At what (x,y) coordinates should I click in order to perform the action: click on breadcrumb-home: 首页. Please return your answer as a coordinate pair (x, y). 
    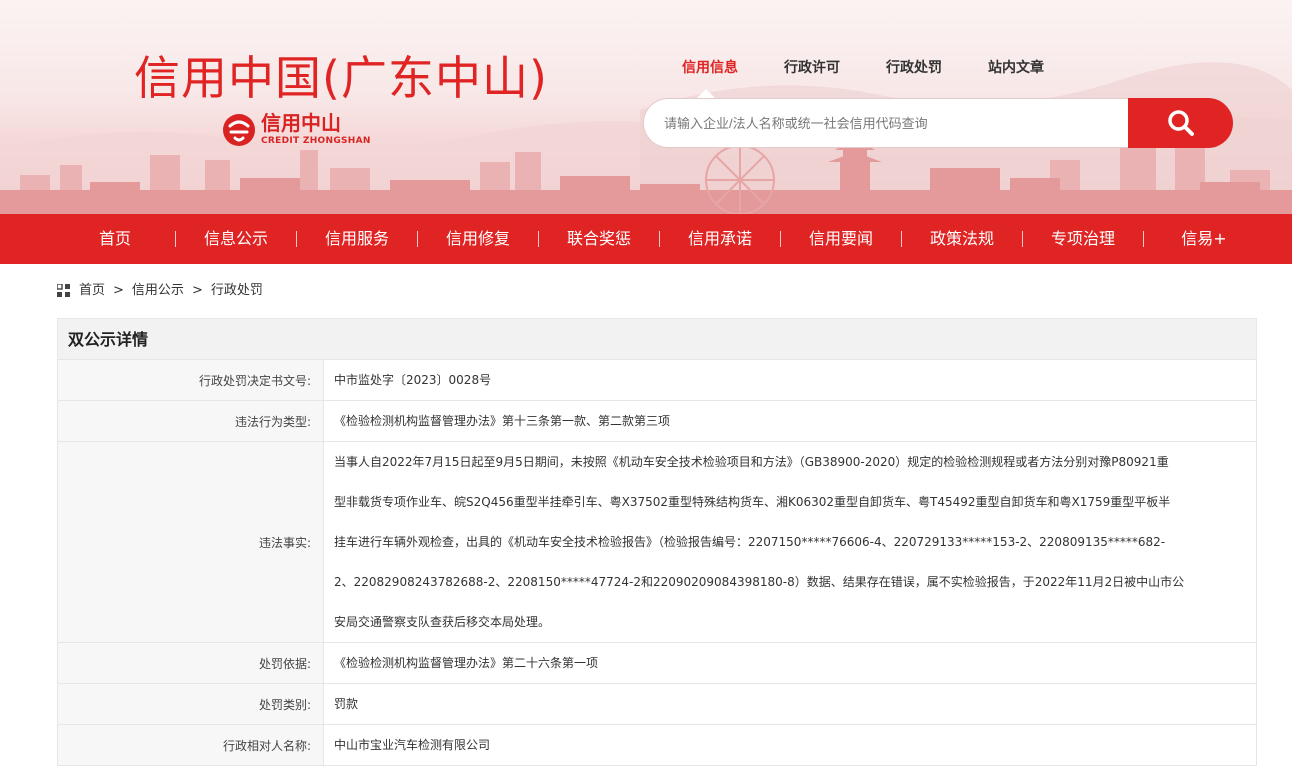
    Looking at the image, I should click on (92, 291).